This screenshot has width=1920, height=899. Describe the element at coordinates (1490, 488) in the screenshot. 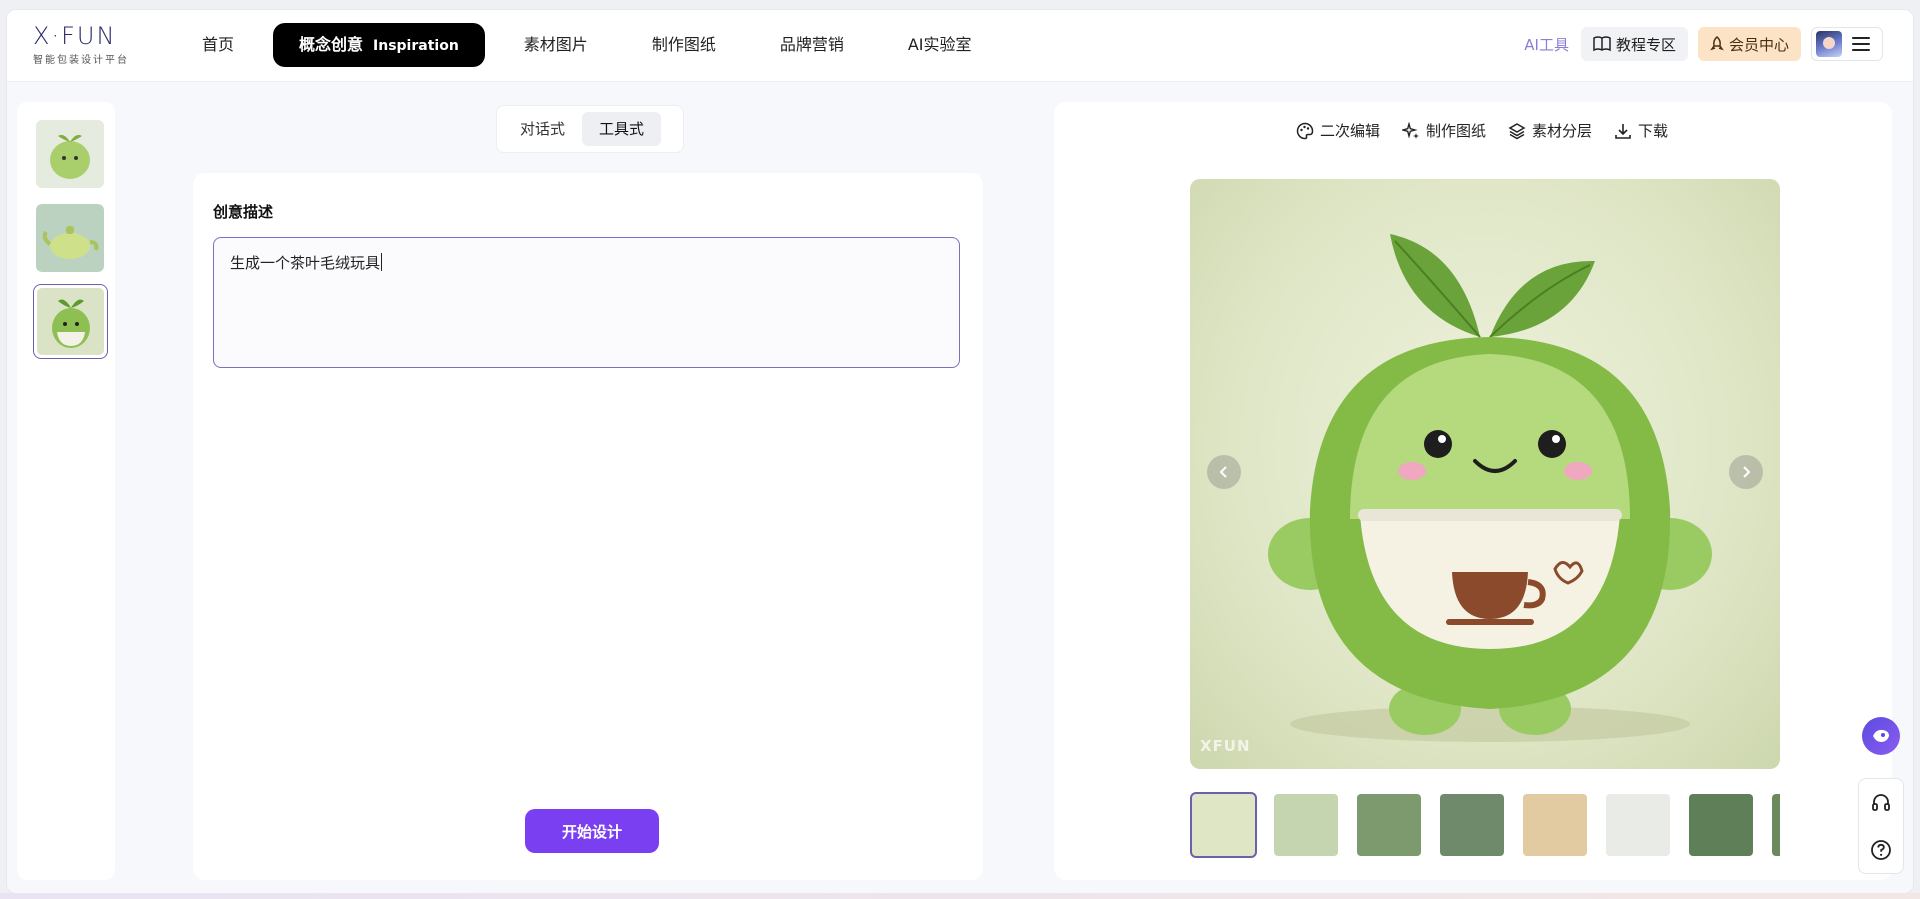

I see `tea-plush-illustration` at that location.